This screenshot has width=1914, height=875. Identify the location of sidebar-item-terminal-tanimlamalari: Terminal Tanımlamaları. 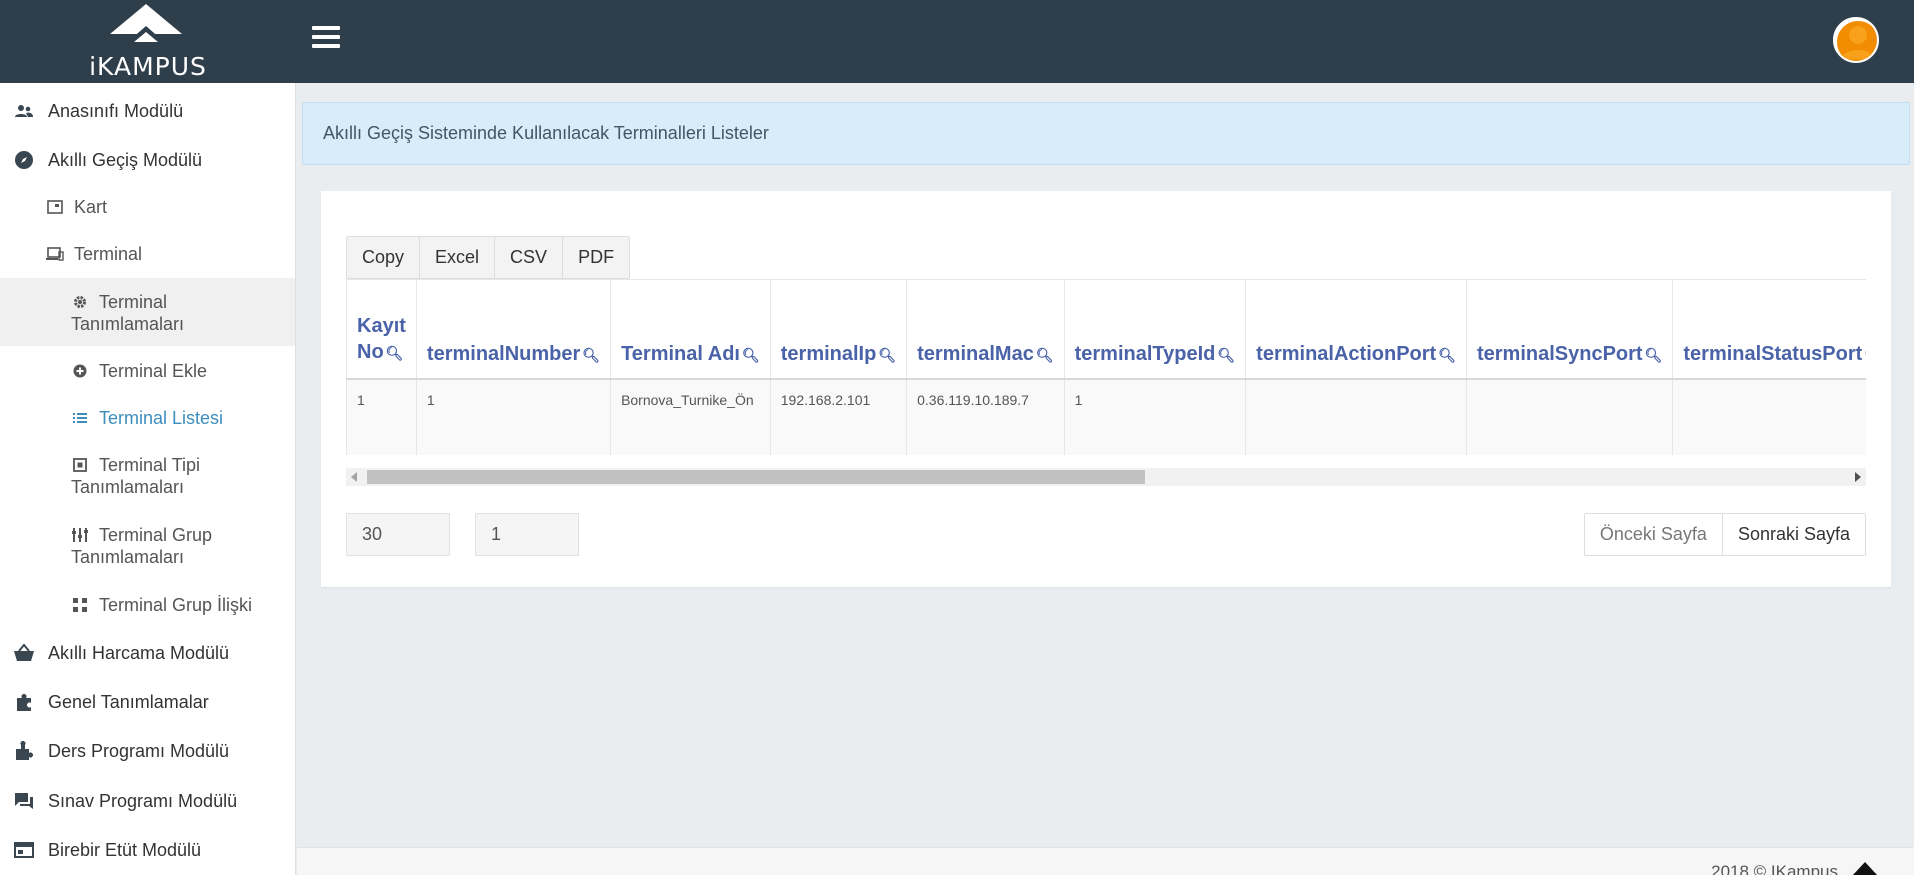
(147, 312).